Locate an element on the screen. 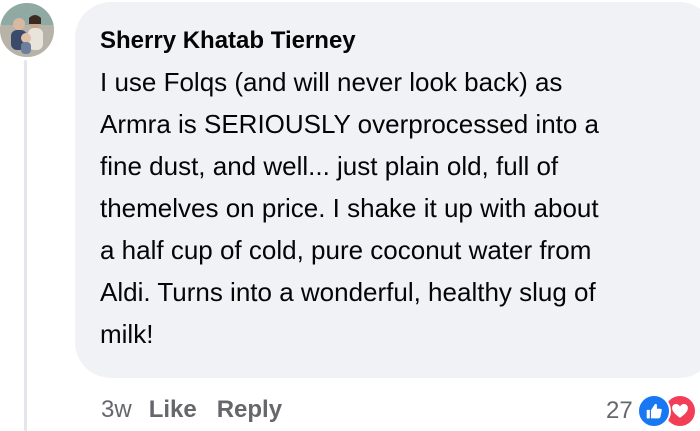 The width and height of the screenshot is (700, 431). comment-line: Armra is SERIOUSLY overprocessed into a is located at coordinates (350, 124).